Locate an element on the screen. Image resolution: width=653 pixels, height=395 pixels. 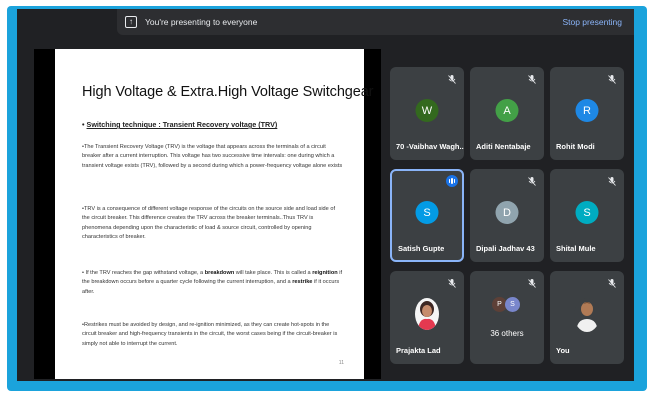
participant-name: You is located at coordinates (563, 350).